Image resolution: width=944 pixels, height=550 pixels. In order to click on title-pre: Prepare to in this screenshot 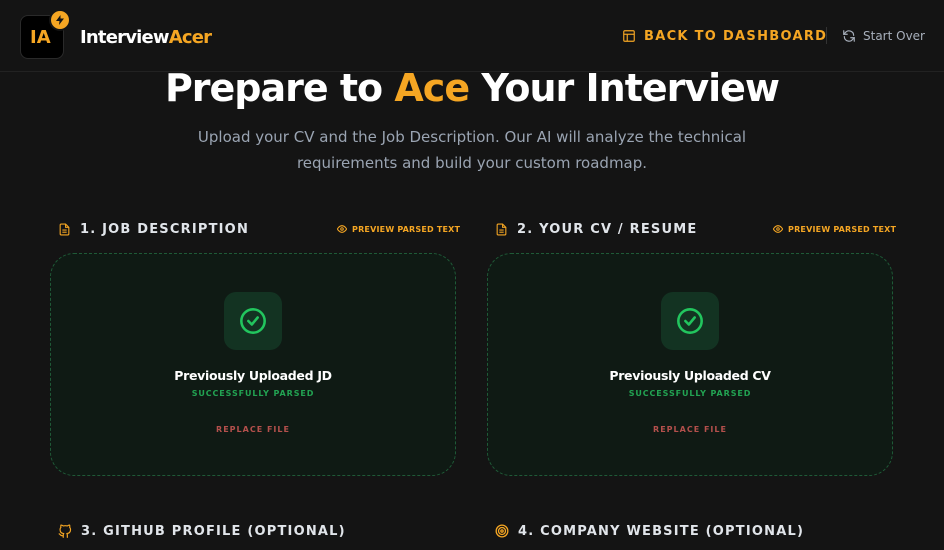, I will do `click(279, 88)`.